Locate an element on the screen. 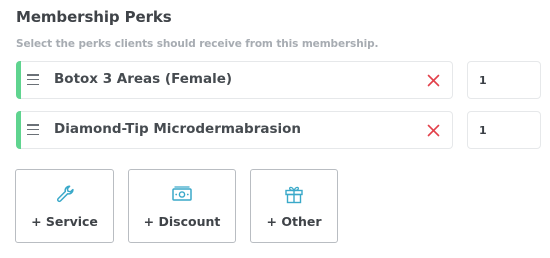 This screenshot has width=550, height=258. perk-name: Diamond-Tip Microdermabrasion is located at coordinates (178, 129).